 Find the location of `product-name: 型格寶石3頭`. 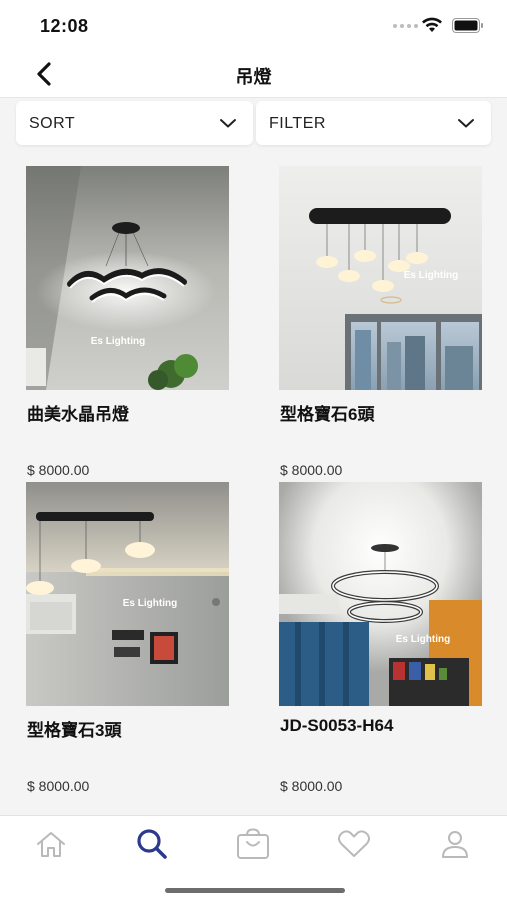

product-name: 型格寶石3頭 is located at coordinates (74, 730).